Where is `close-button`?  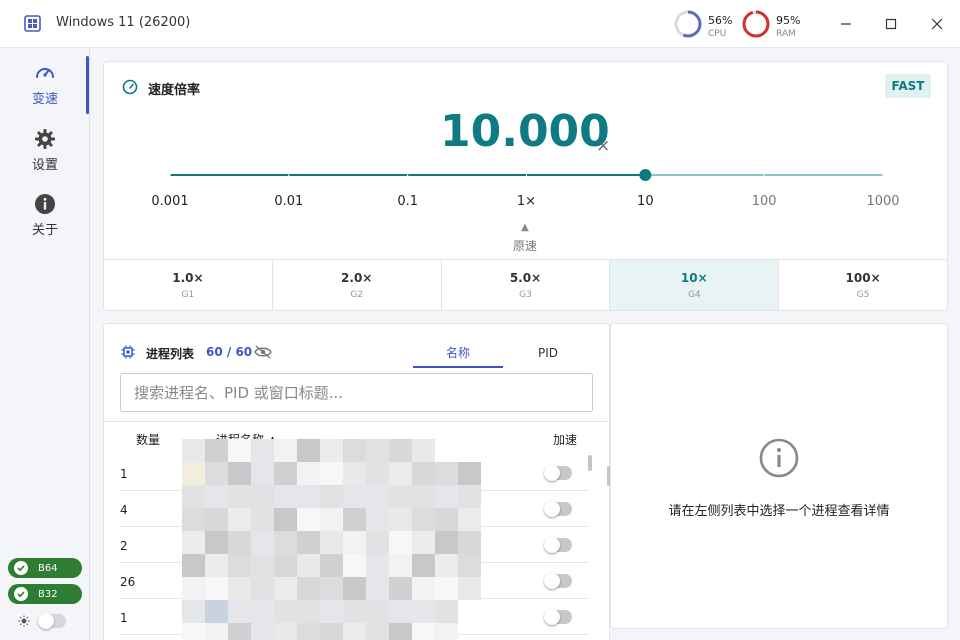 close-button is located at coordinates (937, 24).